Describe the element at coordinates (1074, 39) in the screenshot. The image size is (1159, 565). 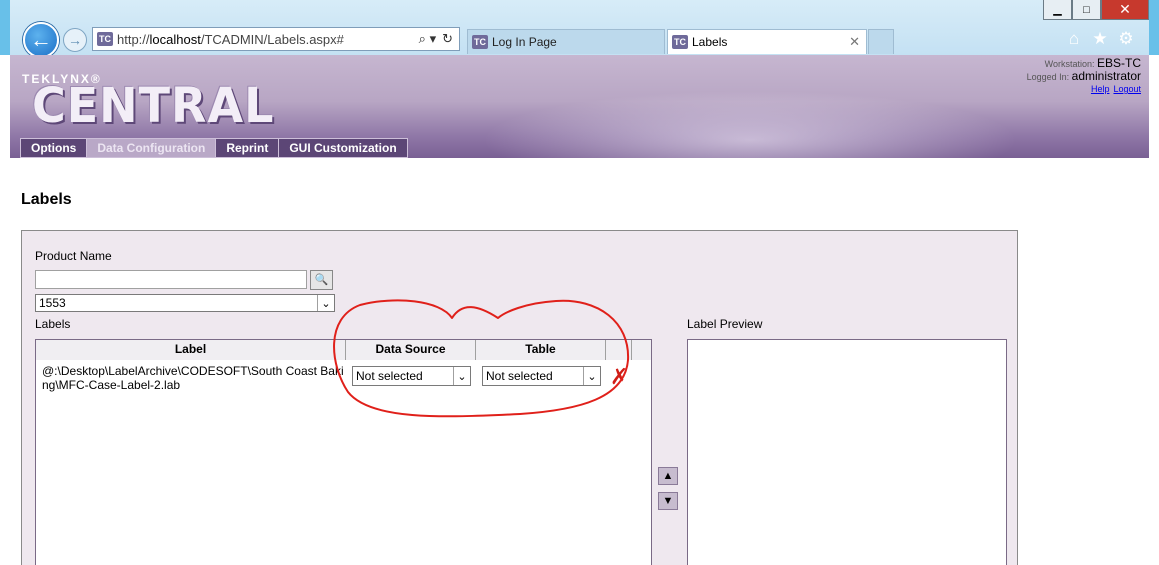
I see `home-icon: ⌂` at that location.